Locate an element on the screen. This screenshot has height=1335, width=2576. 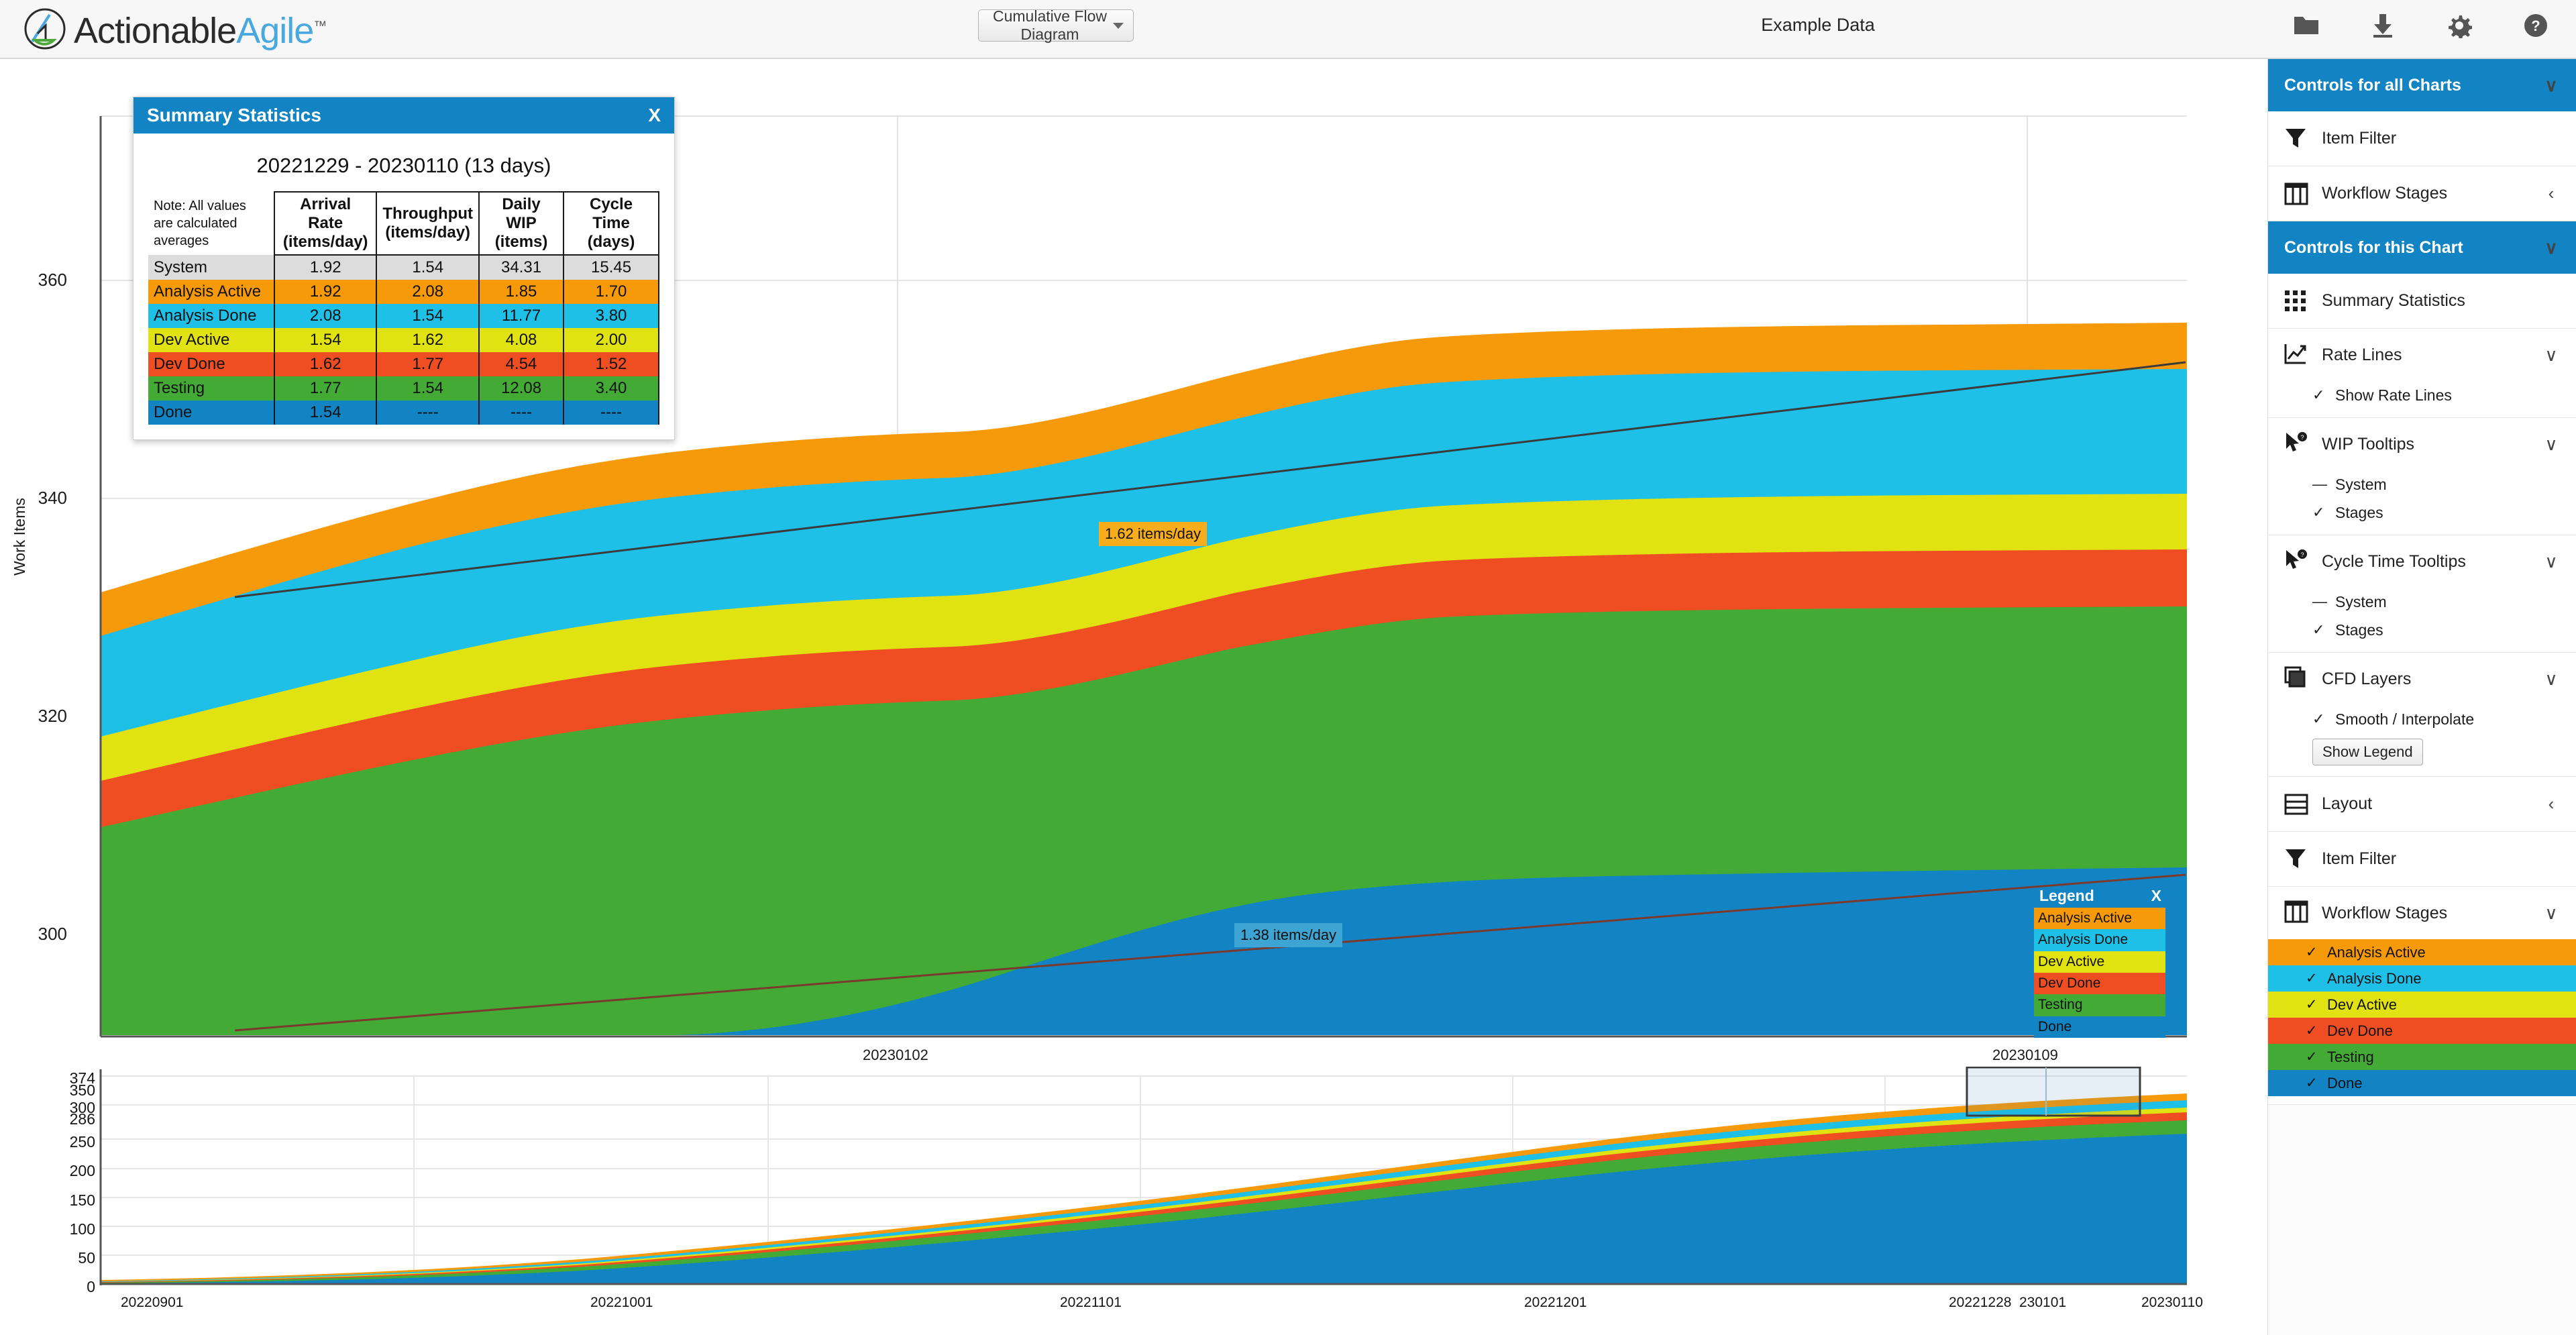
chart-type-selector: Cumulative Flow Diagram is located at coordinates (1056, 25).